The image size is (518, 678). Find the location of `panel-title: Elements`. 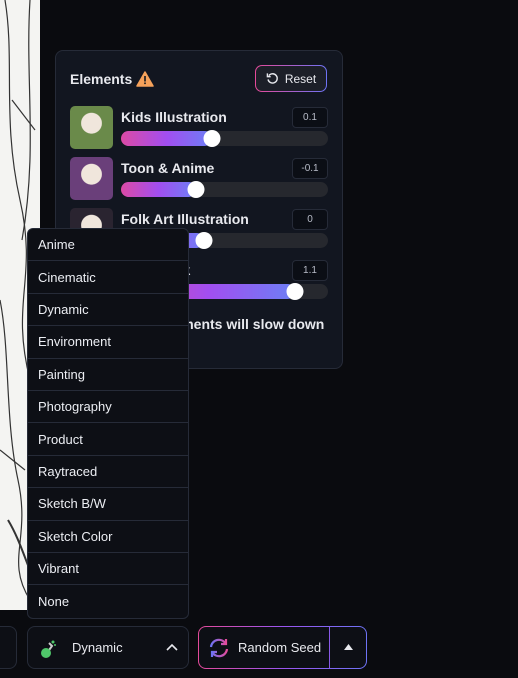

panel-title: Elements is located at coordinates (112, 79).